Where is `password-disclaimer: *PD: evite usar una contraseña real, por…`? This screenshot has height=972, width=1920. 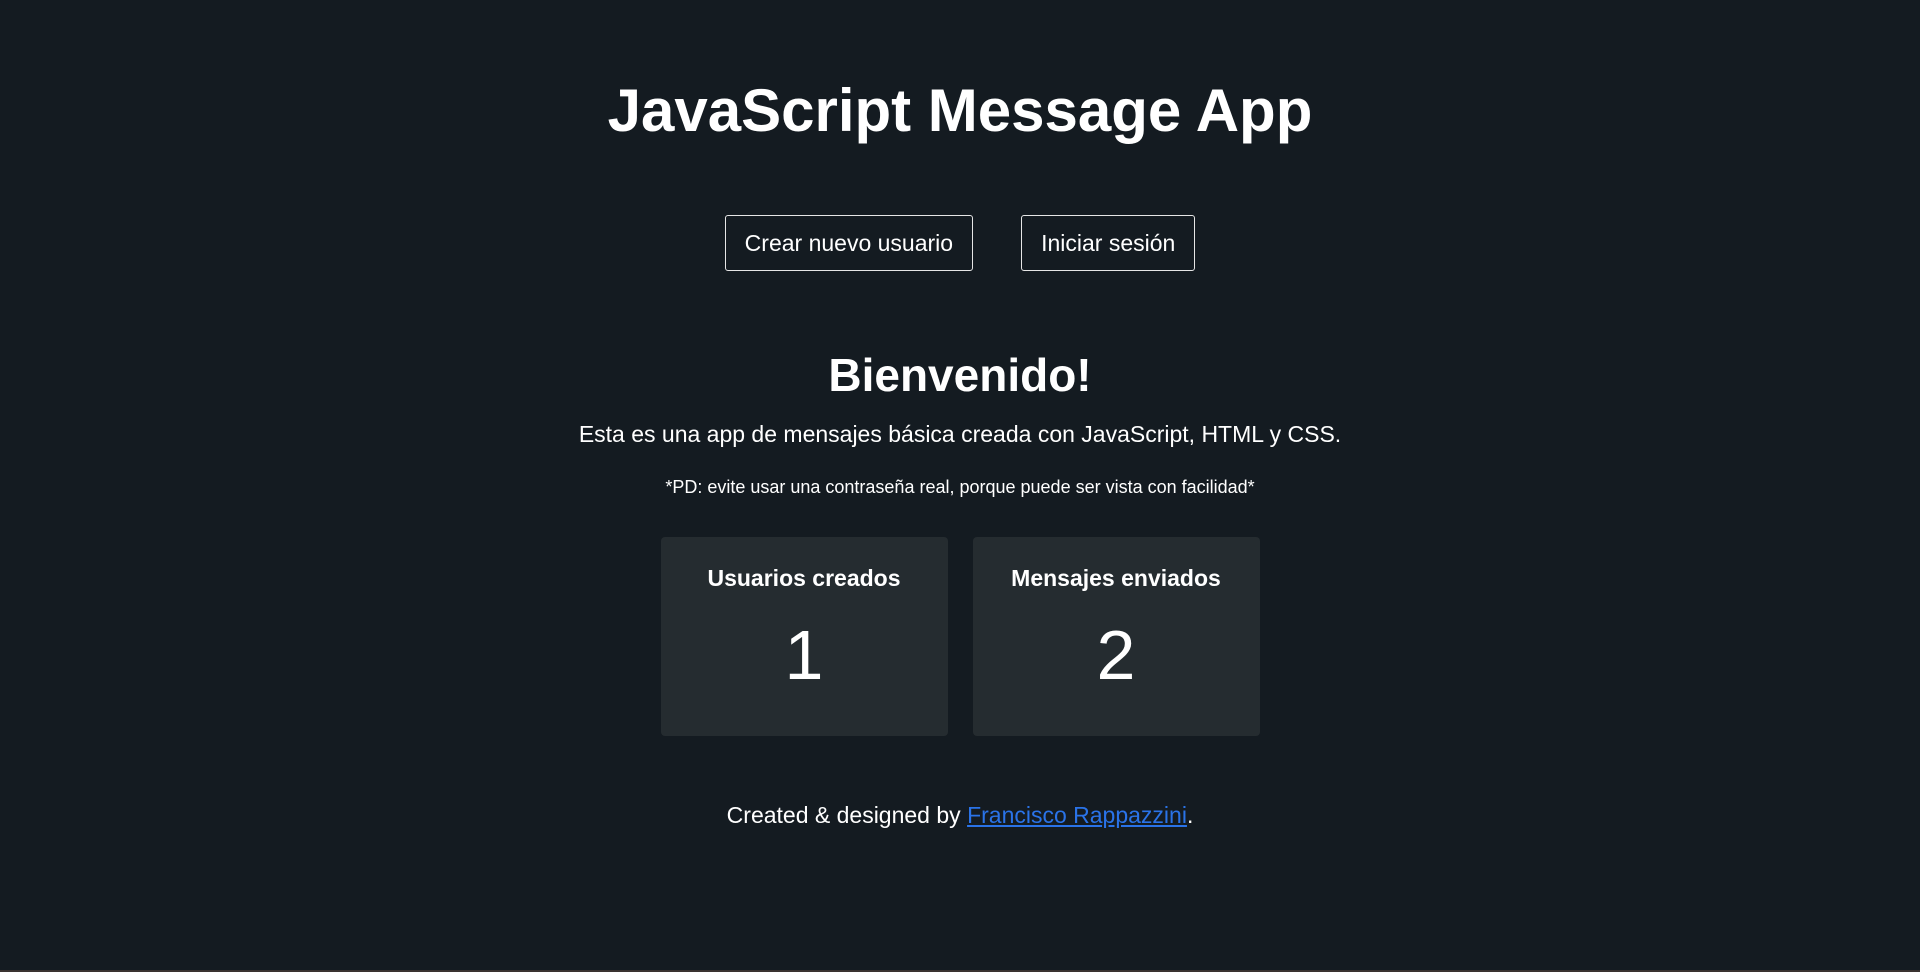 password-disclaimer: *PD: evite usar una contraseña real, por… is located at coordinates (960, 487).